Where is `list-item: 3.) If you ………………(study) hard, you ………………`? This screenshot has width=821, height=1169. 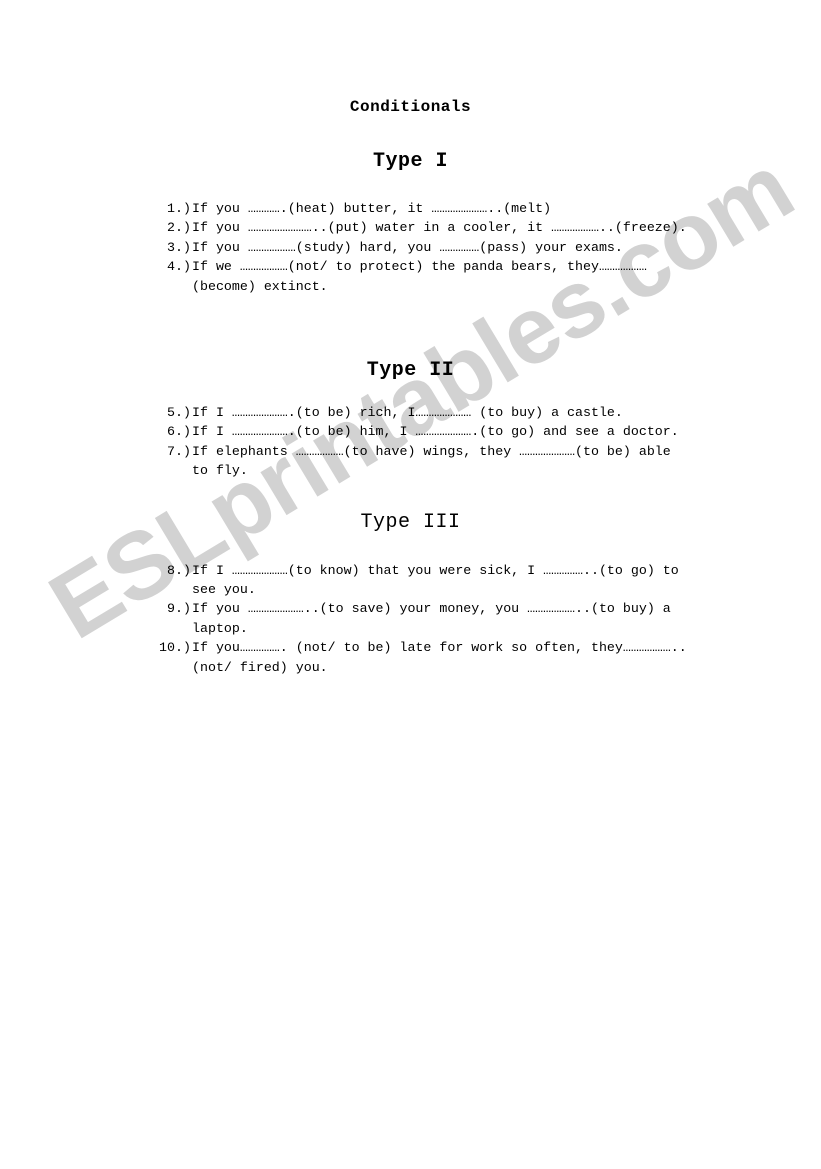 list-item: 3.) If you ………………(study) hard, you ……………… is located at coordinates (429, 247).